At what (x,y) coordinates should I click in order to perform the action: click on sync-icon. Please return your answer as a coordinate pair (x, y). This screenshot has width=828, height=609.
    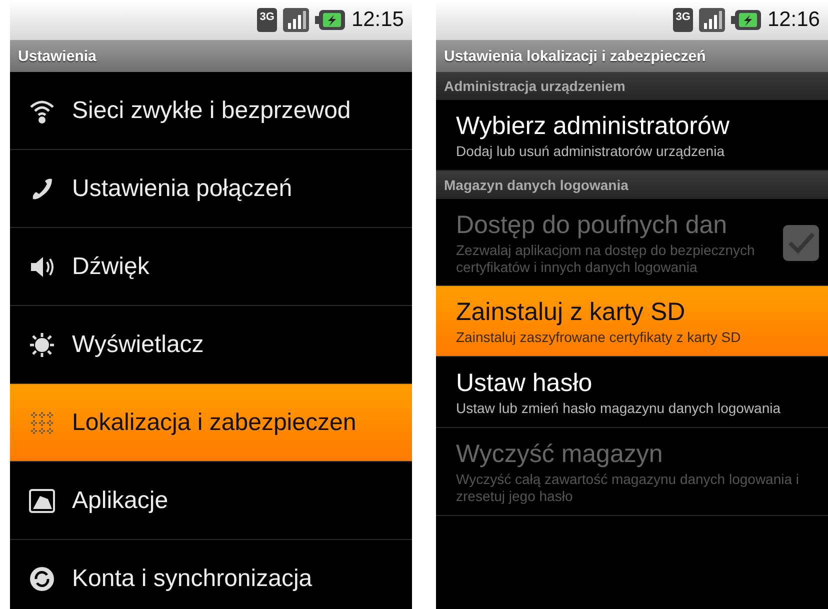
    Looking at the image, I should click on (42, 578).